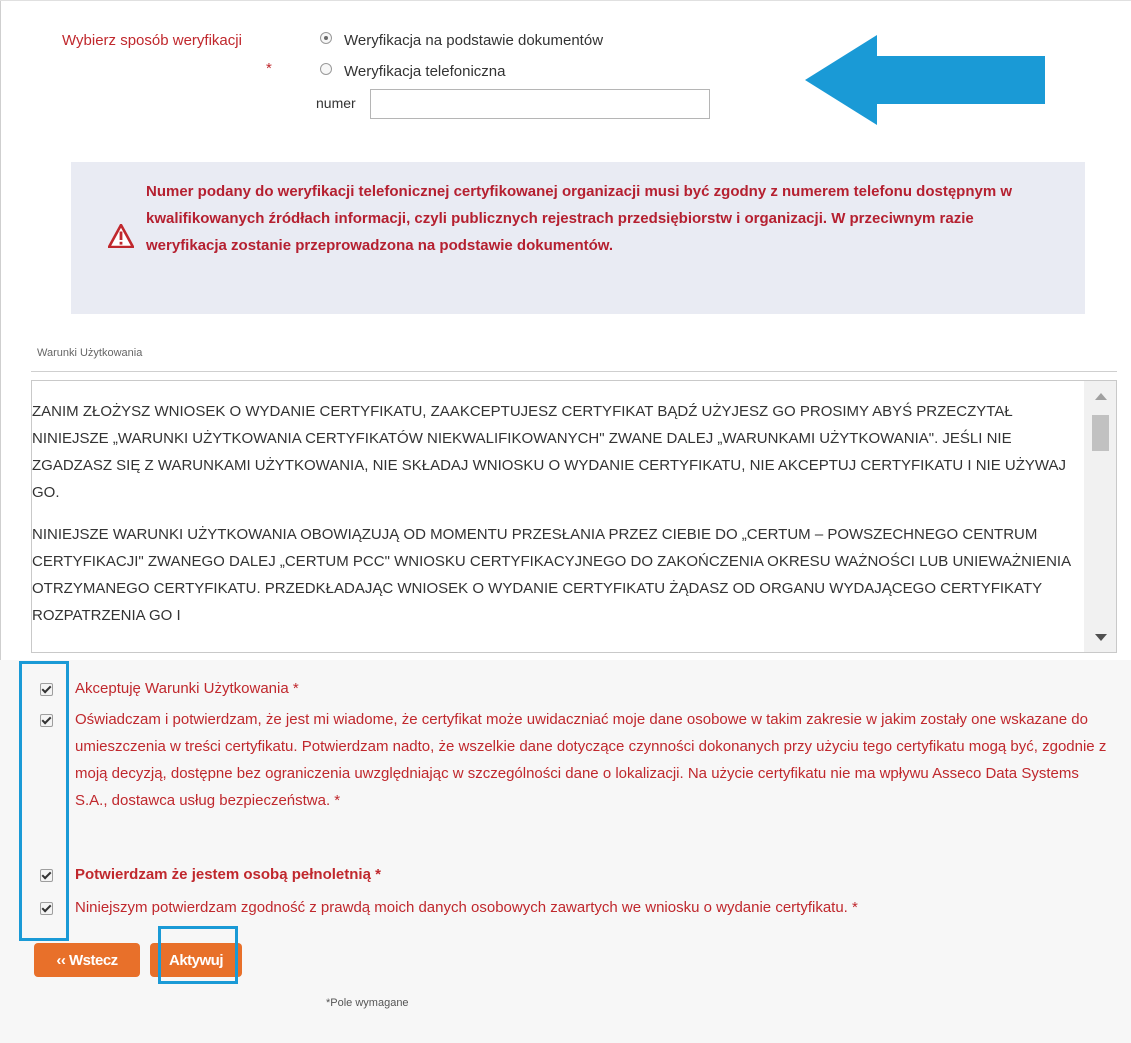 The width and height of the screenshot is (1131, 1043). I want to click on terms-scrollbar, so click(1100, 516).